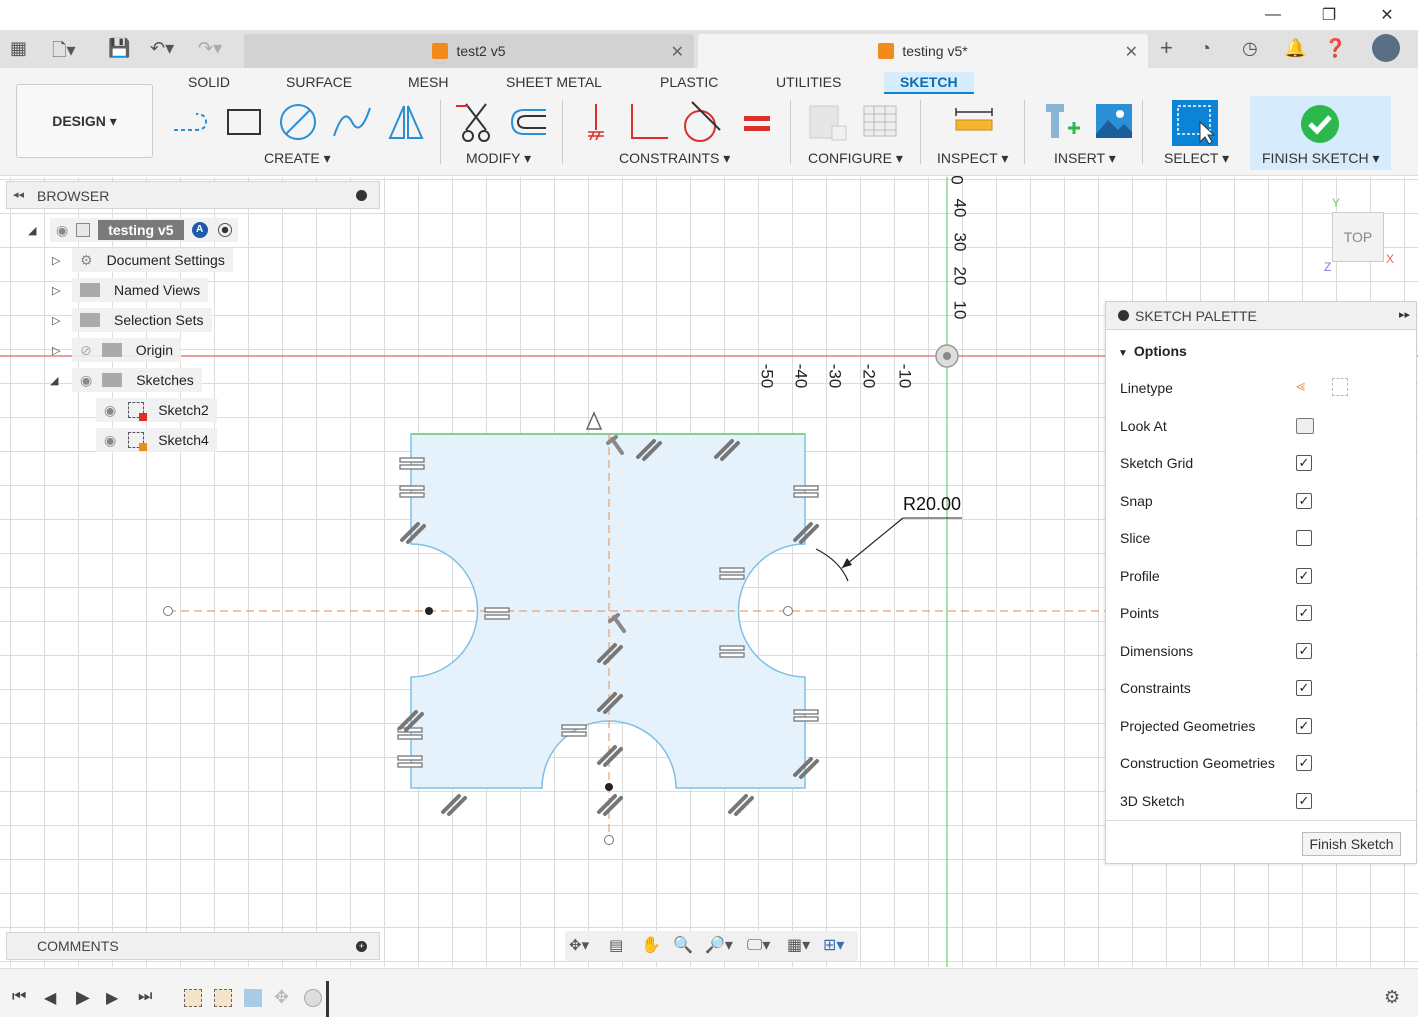 This screenshot has height=1017, width=1418. What do you see at coordinates (674, 158) in the screenshot?
I see `constraints-menu: CONSTRAINTS ▾` at bounding box center [674, 158].